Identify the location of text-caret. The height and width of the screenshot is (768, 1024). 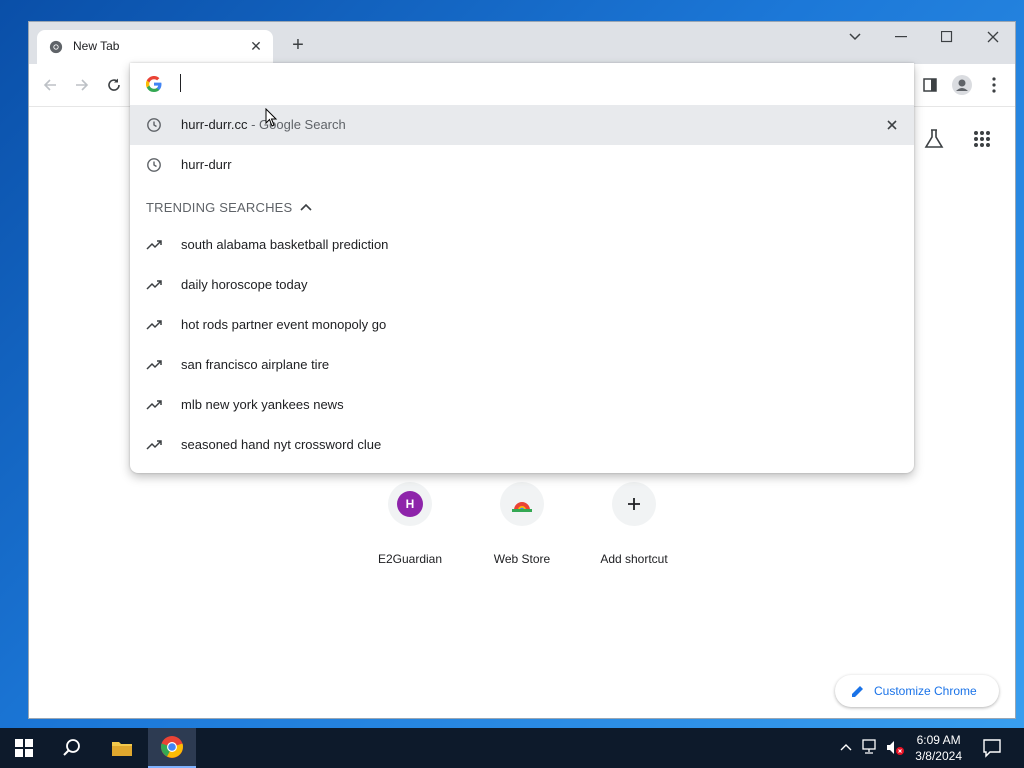
(180, 83).